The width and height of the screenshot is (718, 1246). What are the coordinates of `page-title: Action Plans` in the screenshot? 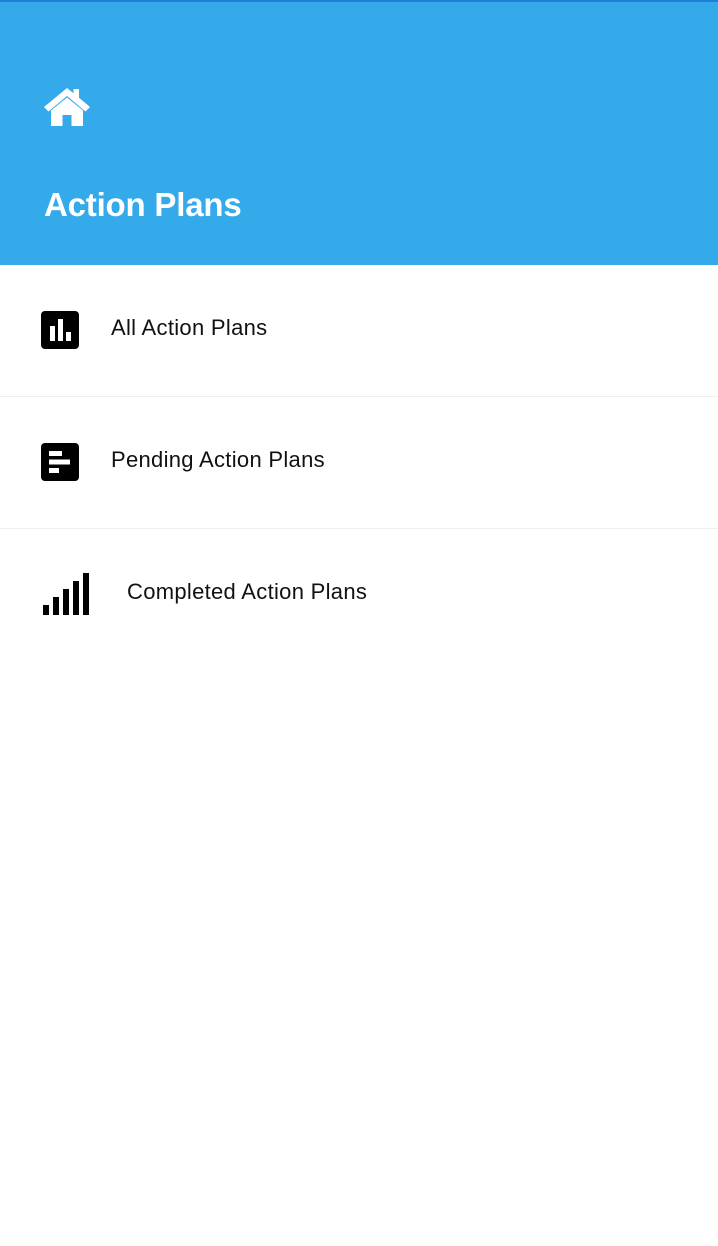 It's located at (143, 204).